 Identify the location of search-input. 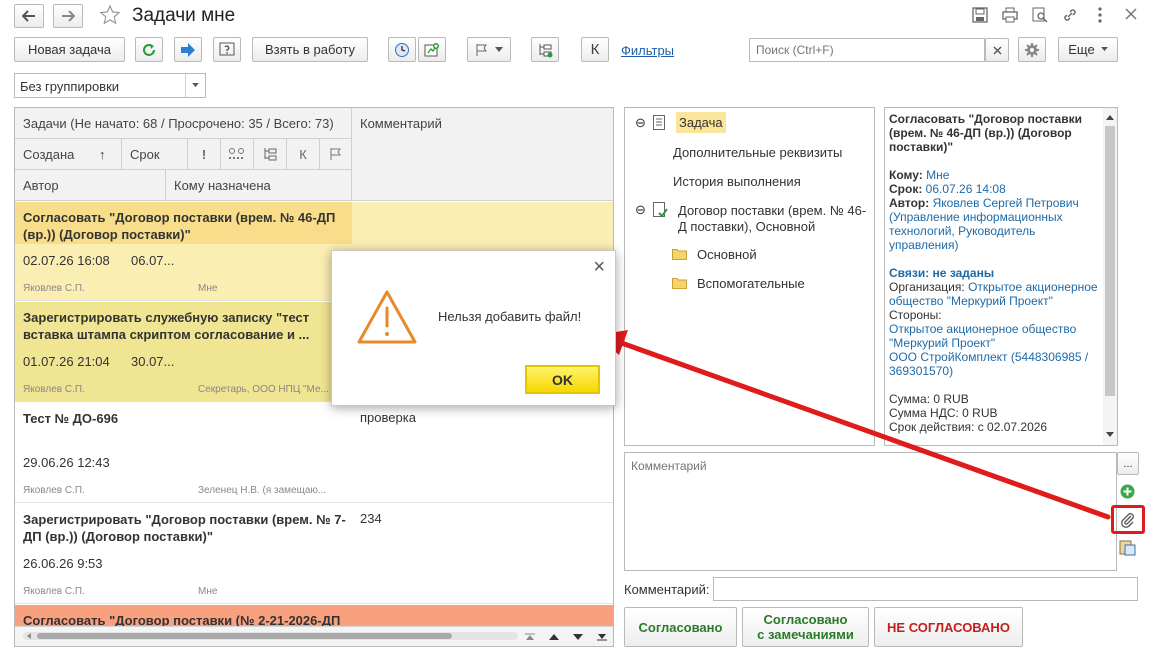
(867, 50).